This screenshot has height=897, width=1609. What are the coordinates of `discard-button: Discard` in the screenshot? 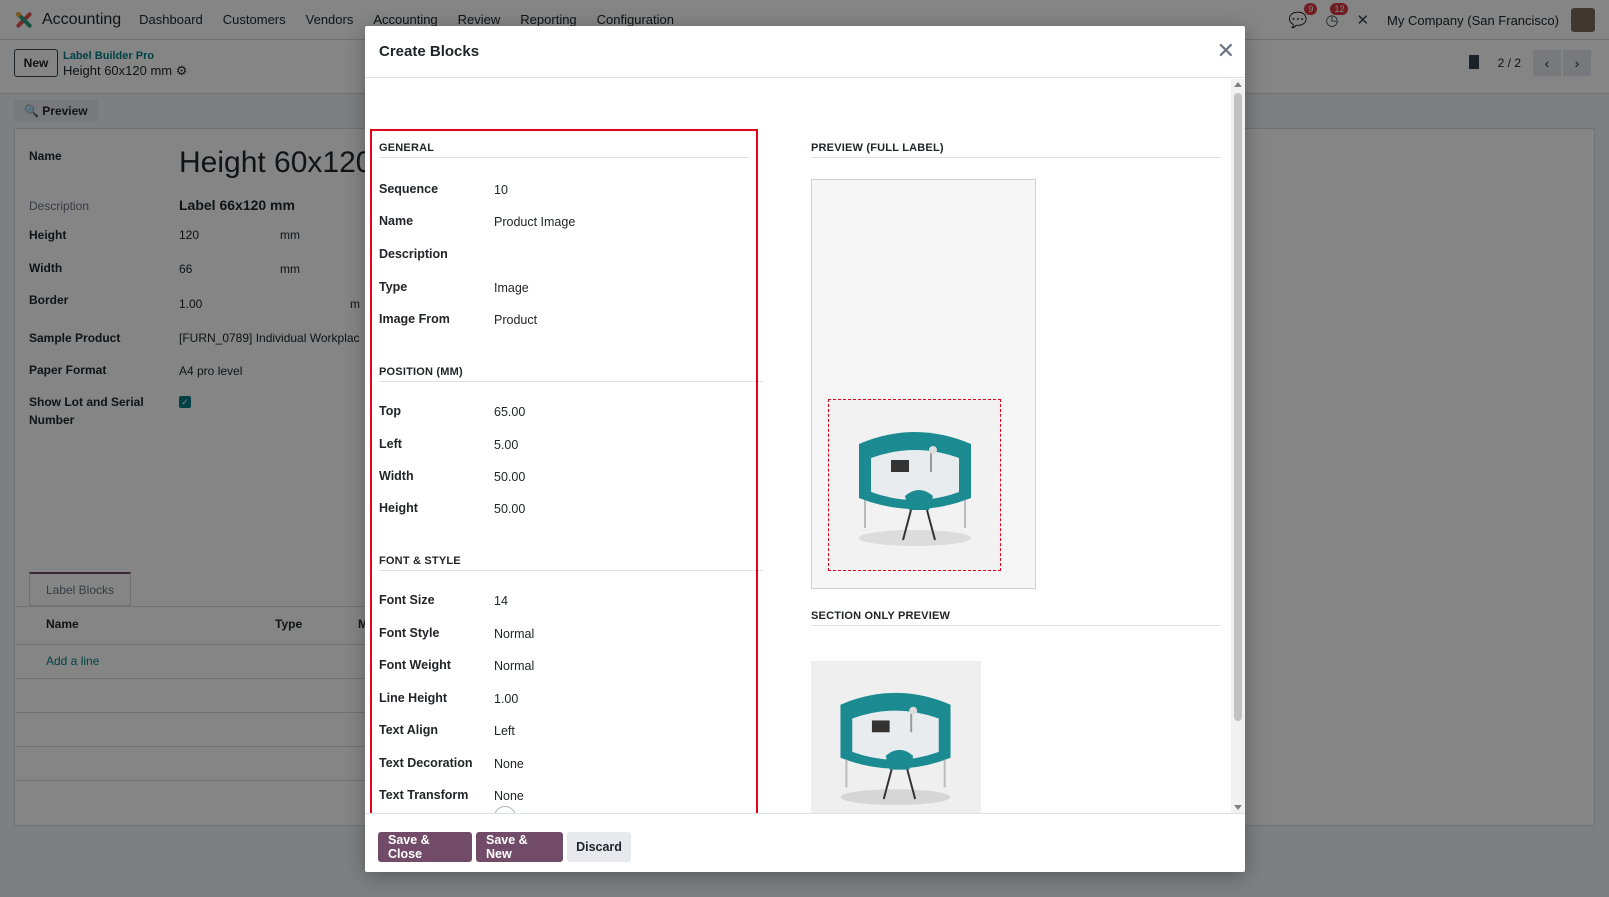 It's located at (599, 847).